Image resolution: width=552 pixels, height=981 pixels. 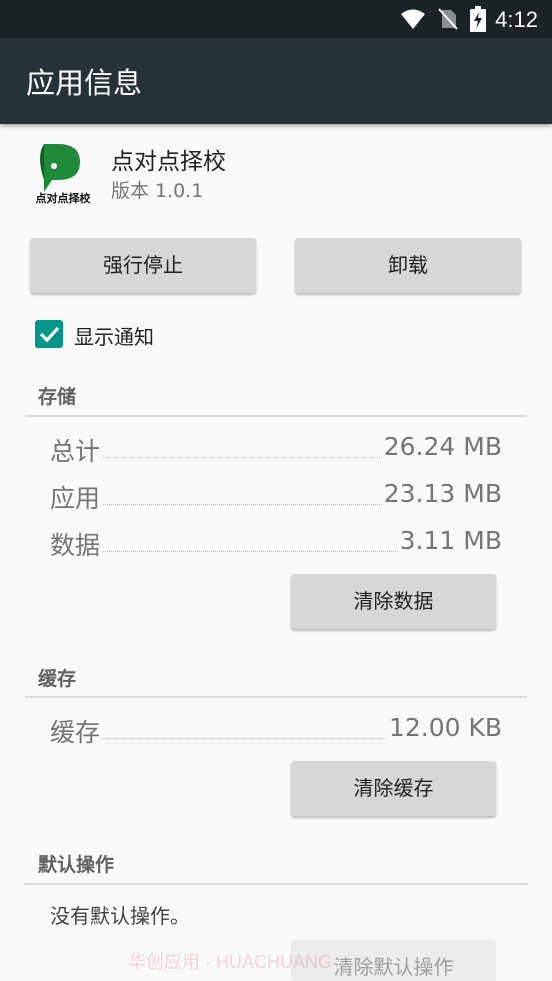 What do you see at coordinates (76, 731) in the screenshot?
I see `cache-label: 缓存` at bounding box center [76, 731].